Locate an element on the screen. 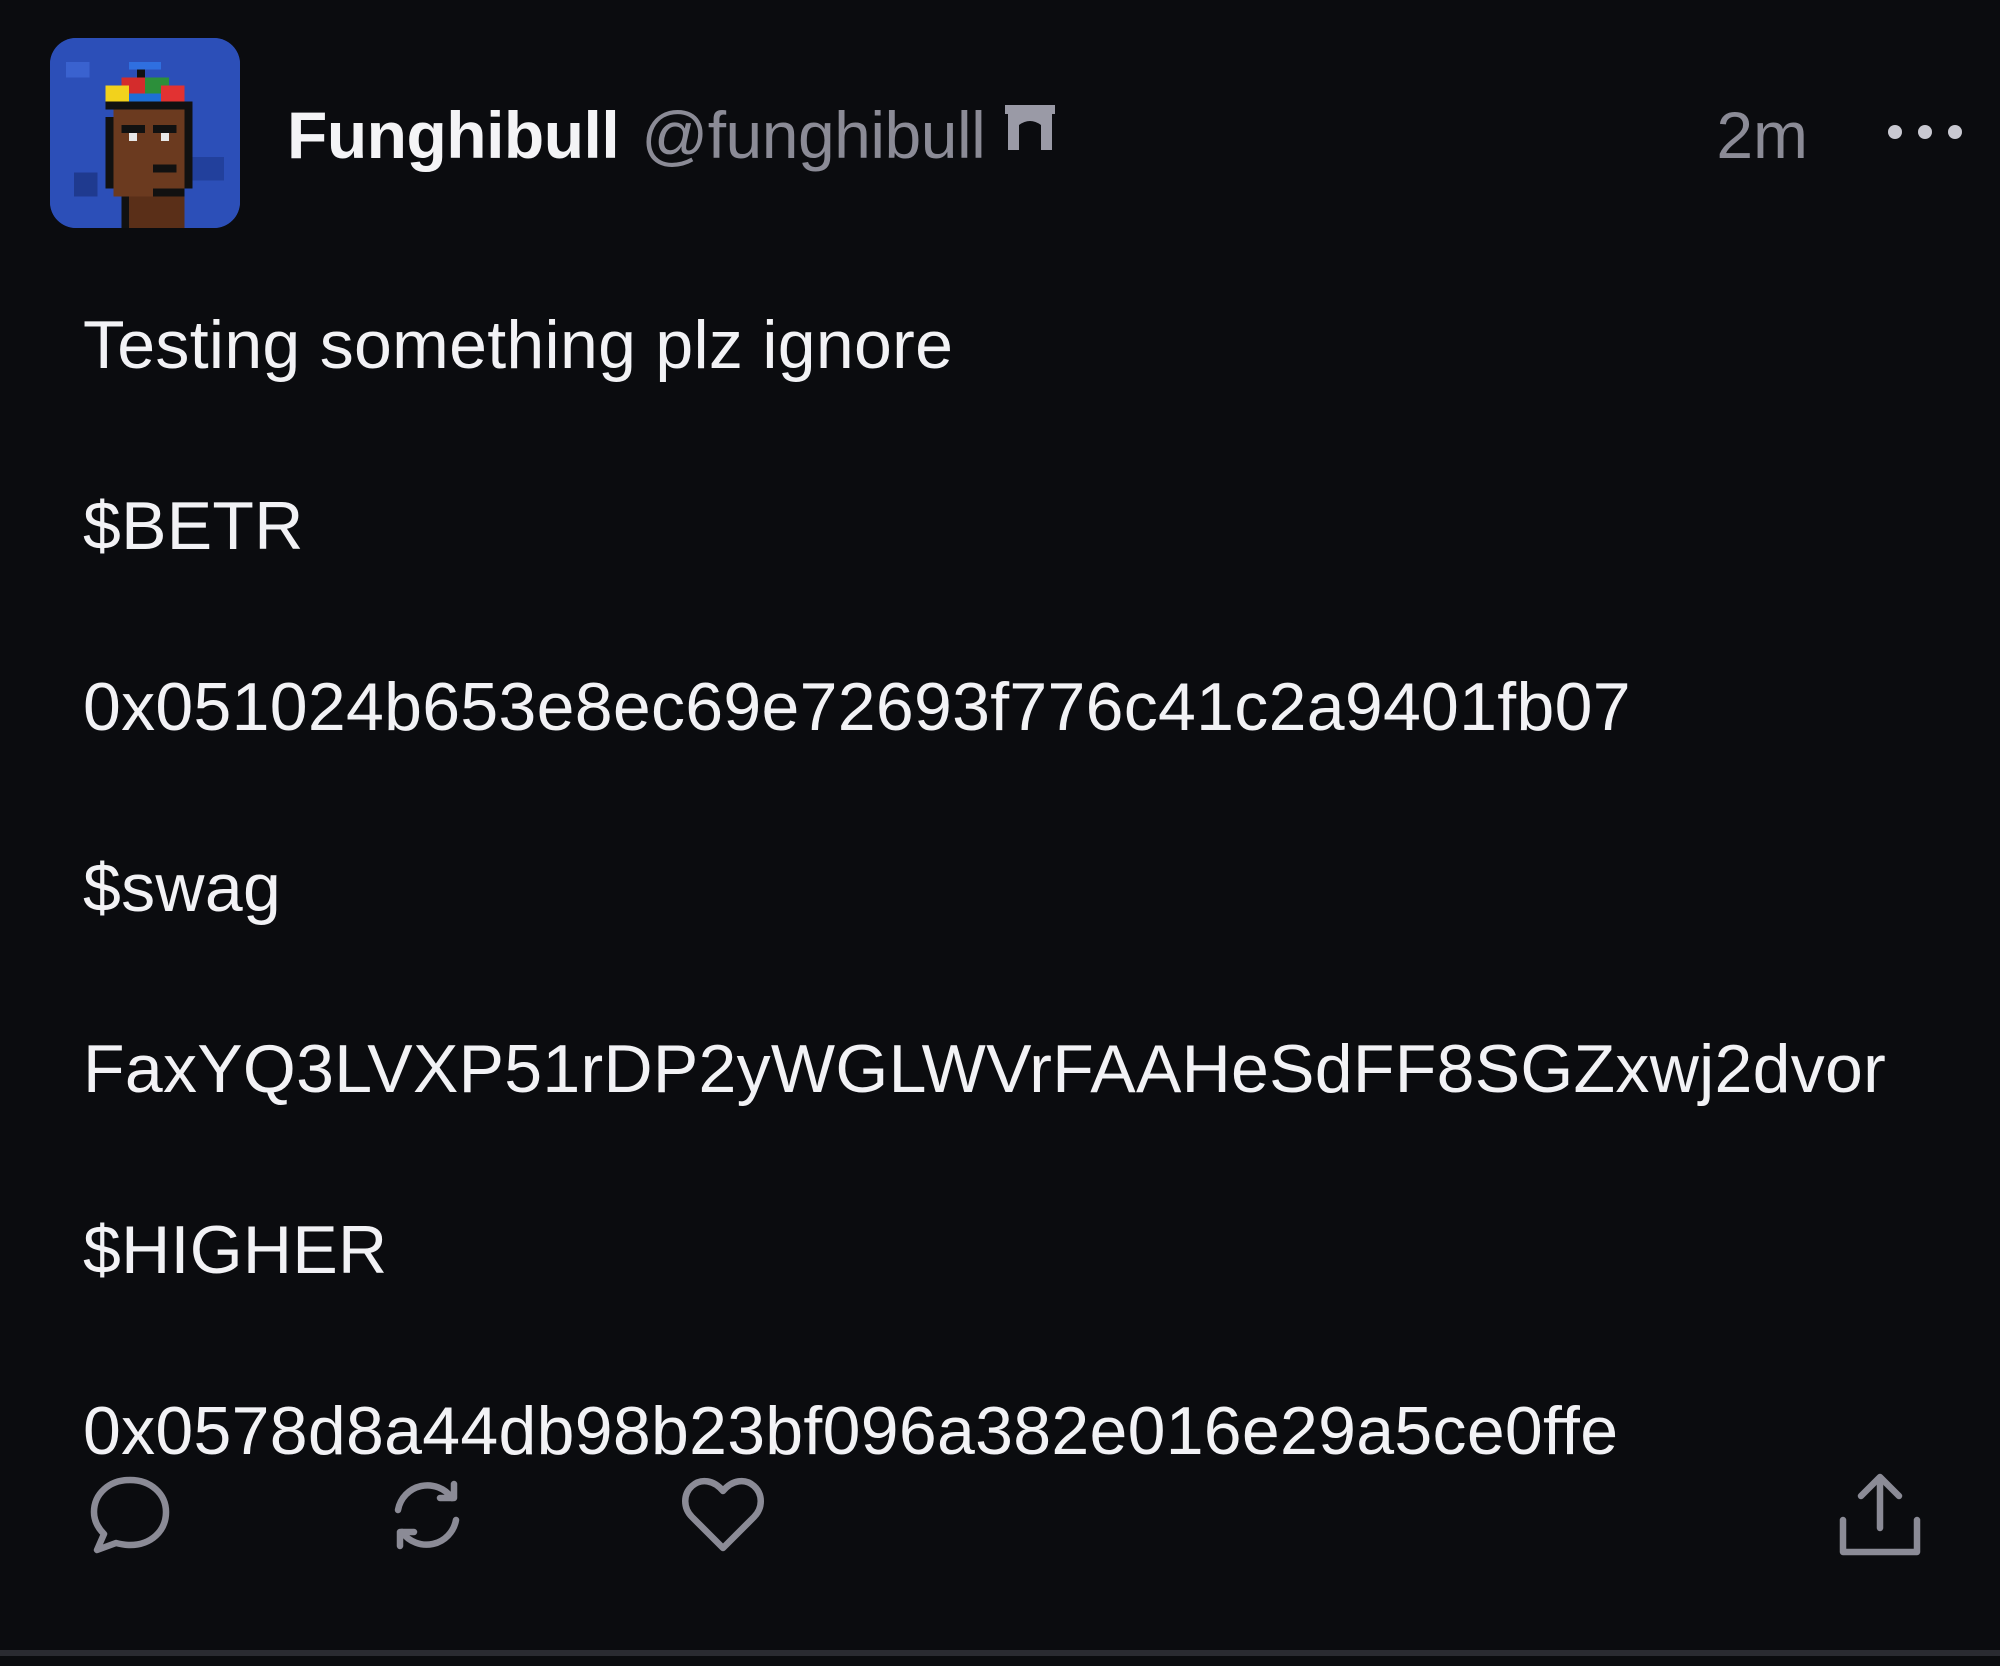 The width and height of the screenshot is (2000, 1666). post-divider is located at coordinates (1000, 1653).